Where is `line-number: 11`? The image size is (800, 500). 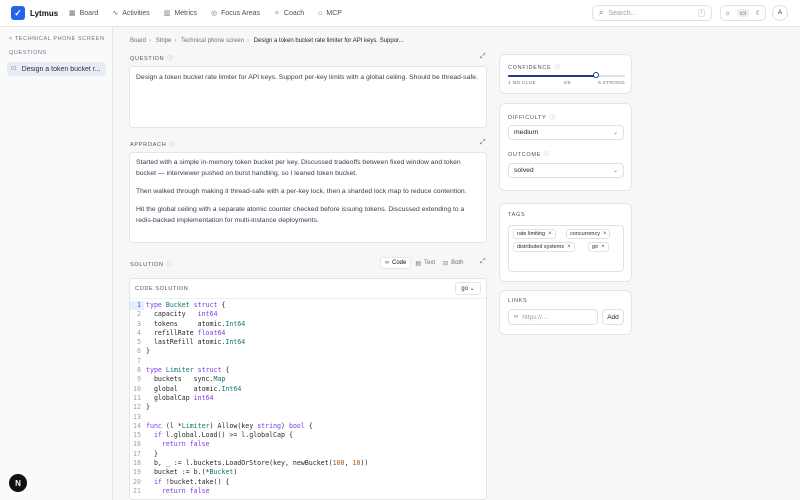 line-number: 11 is located at coordinates (137, 397).